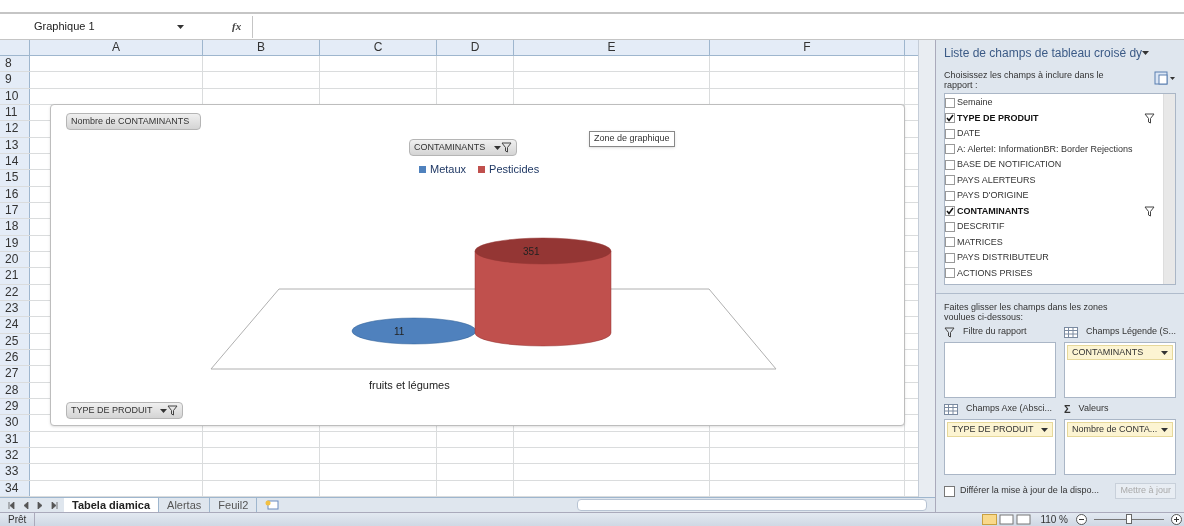  I want to click on field-item: TYPE DE PRODUIT, so click(1054, 118).